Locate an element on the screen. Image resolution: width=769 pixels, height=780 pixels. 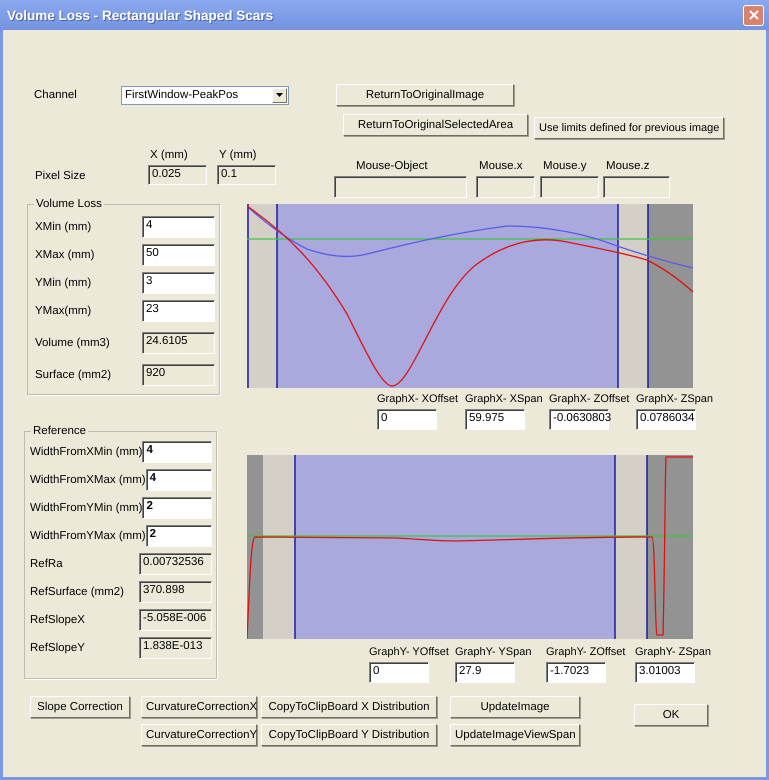
field-label: Mouse.x is located at coordinates (501, 167).